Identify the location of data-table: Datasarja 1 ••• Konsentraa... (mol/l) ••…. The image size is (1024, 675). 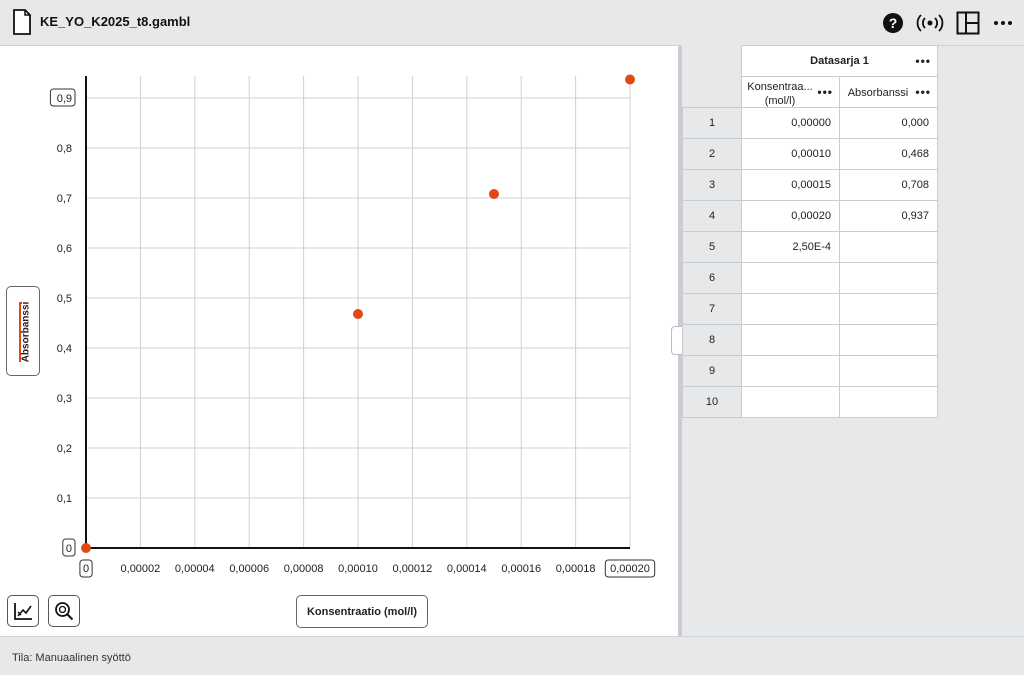
(810, 231).